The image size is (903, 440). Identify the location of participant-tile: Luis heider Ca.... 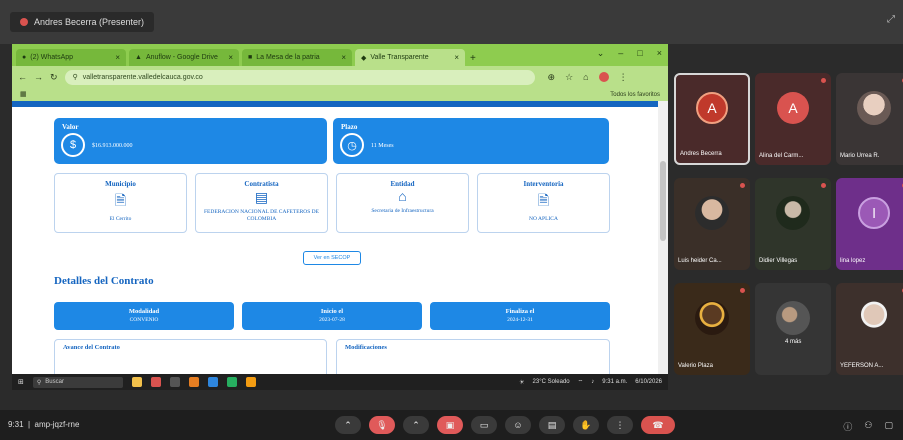
(712, 224).